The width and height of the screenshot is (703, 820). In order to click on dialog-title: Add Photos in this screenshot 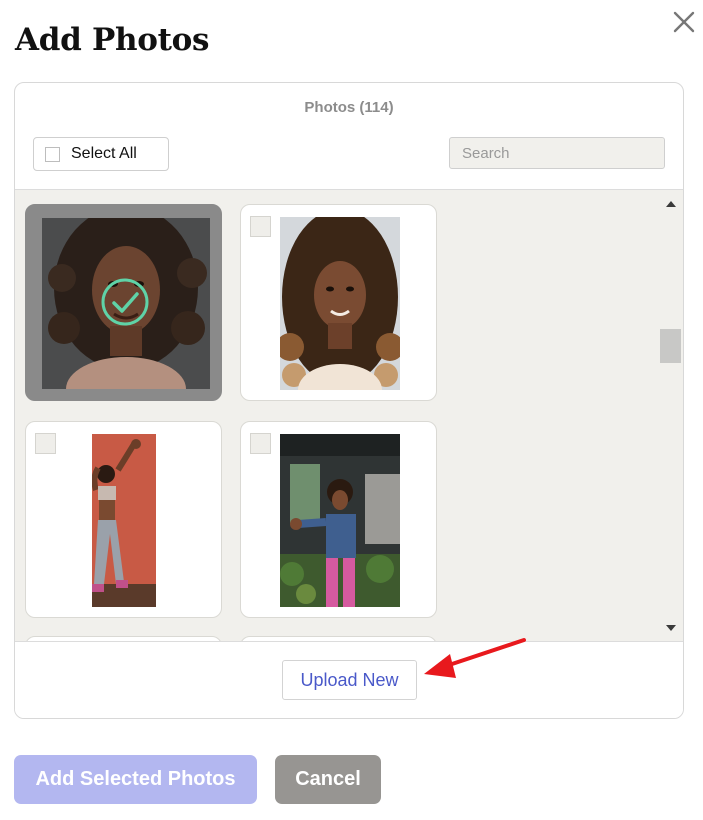, I will do `click(112, 40)`.